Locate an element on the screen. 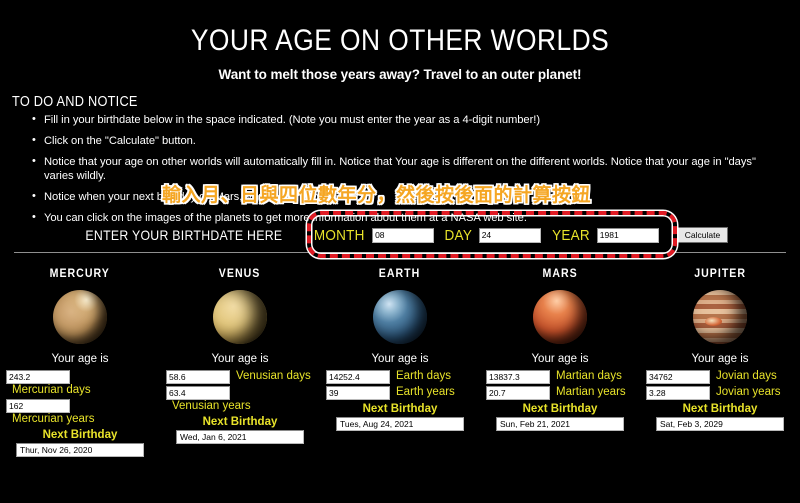 The image size is (800, 503). year-label: YEAR is located at coordinates (570, 235).